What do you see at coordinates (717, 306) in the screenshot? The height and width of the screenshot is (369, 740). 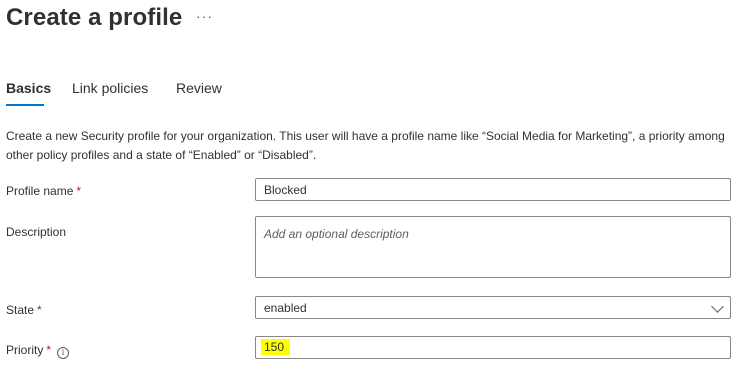 I see `chevron-down-icon` at bounding box center [717, 306].